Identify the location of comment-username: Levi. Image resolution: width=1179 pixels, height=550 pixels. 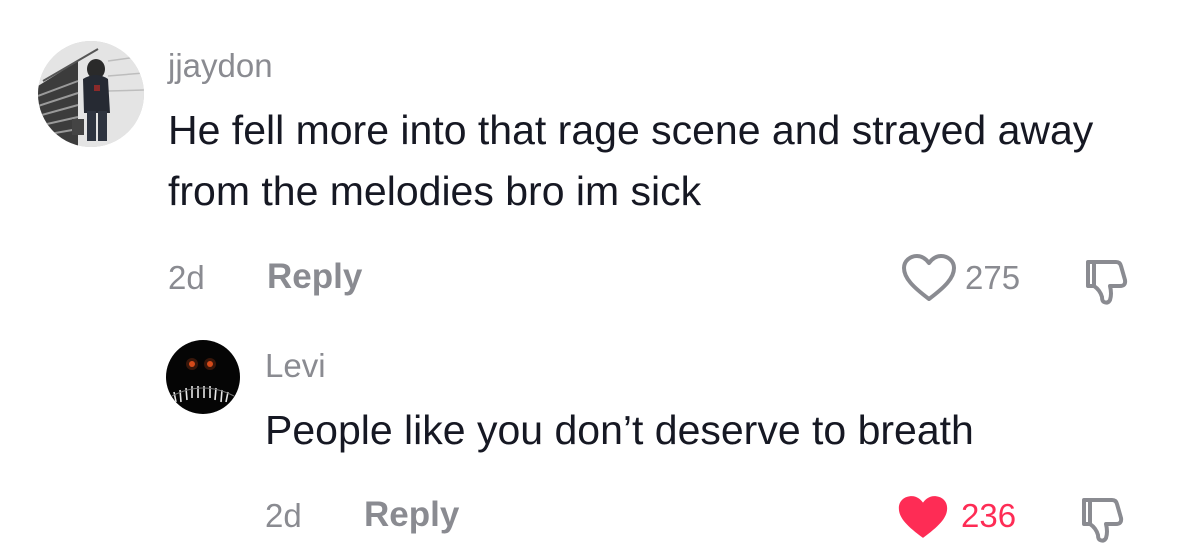
(295, 366).